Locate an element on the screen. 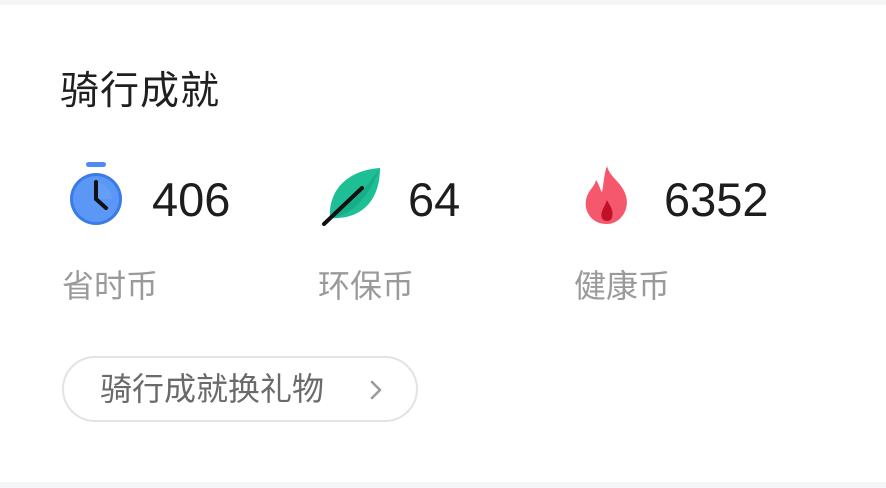 Image resolution: width=886 pixels, height=488 pixels. stat-label: 省时币 is located at coordinates (110, 286).